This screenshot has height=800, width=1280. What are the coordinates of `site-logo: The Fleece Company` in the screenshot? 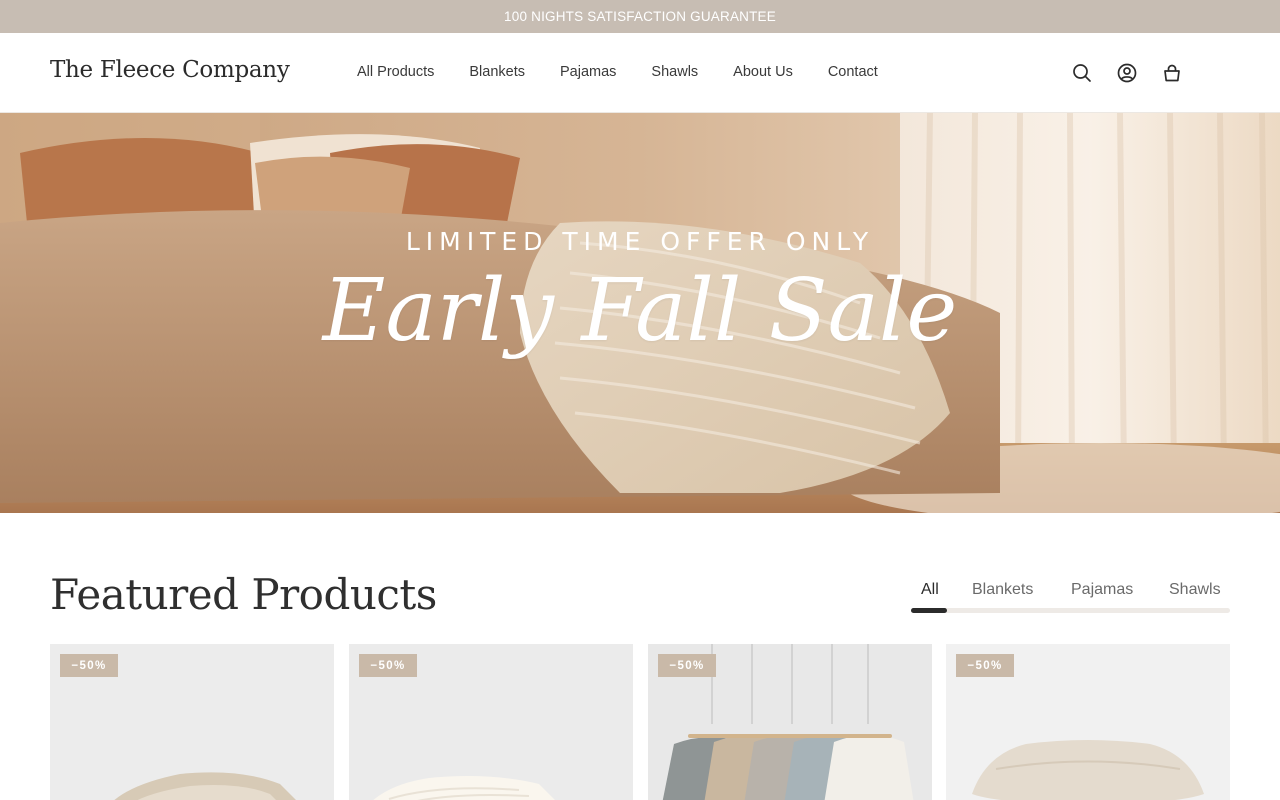 It's located at (170, 70).